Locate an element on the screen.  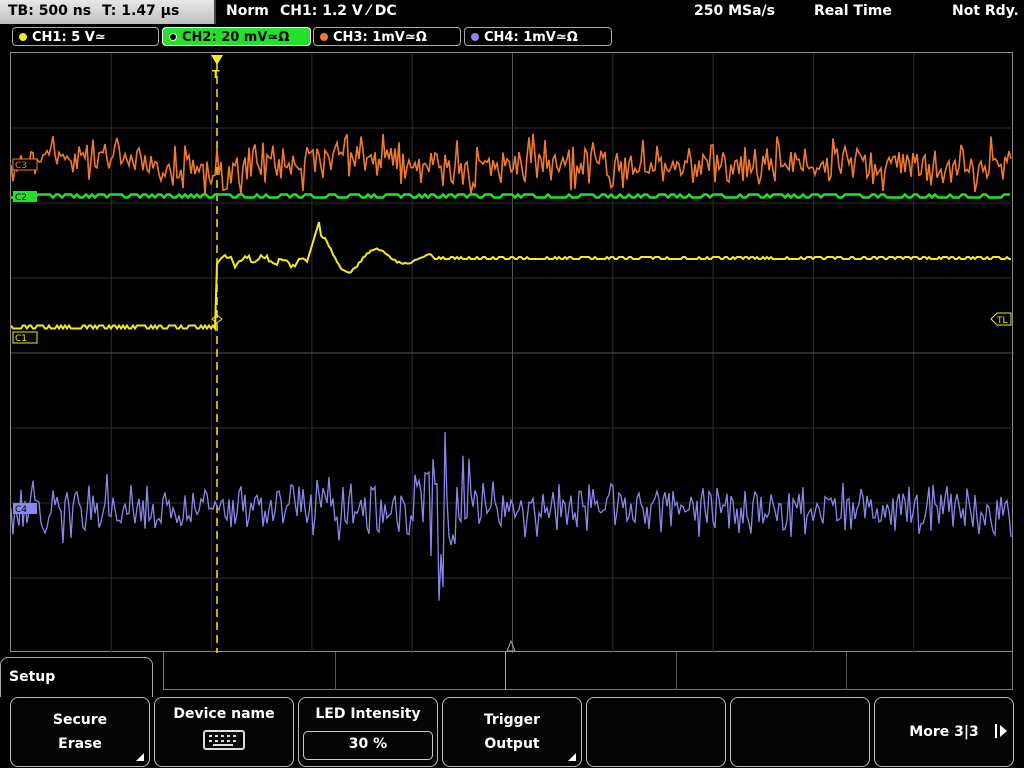
sample-rate: 250 MSa/s is located at coordinates (735, 11).